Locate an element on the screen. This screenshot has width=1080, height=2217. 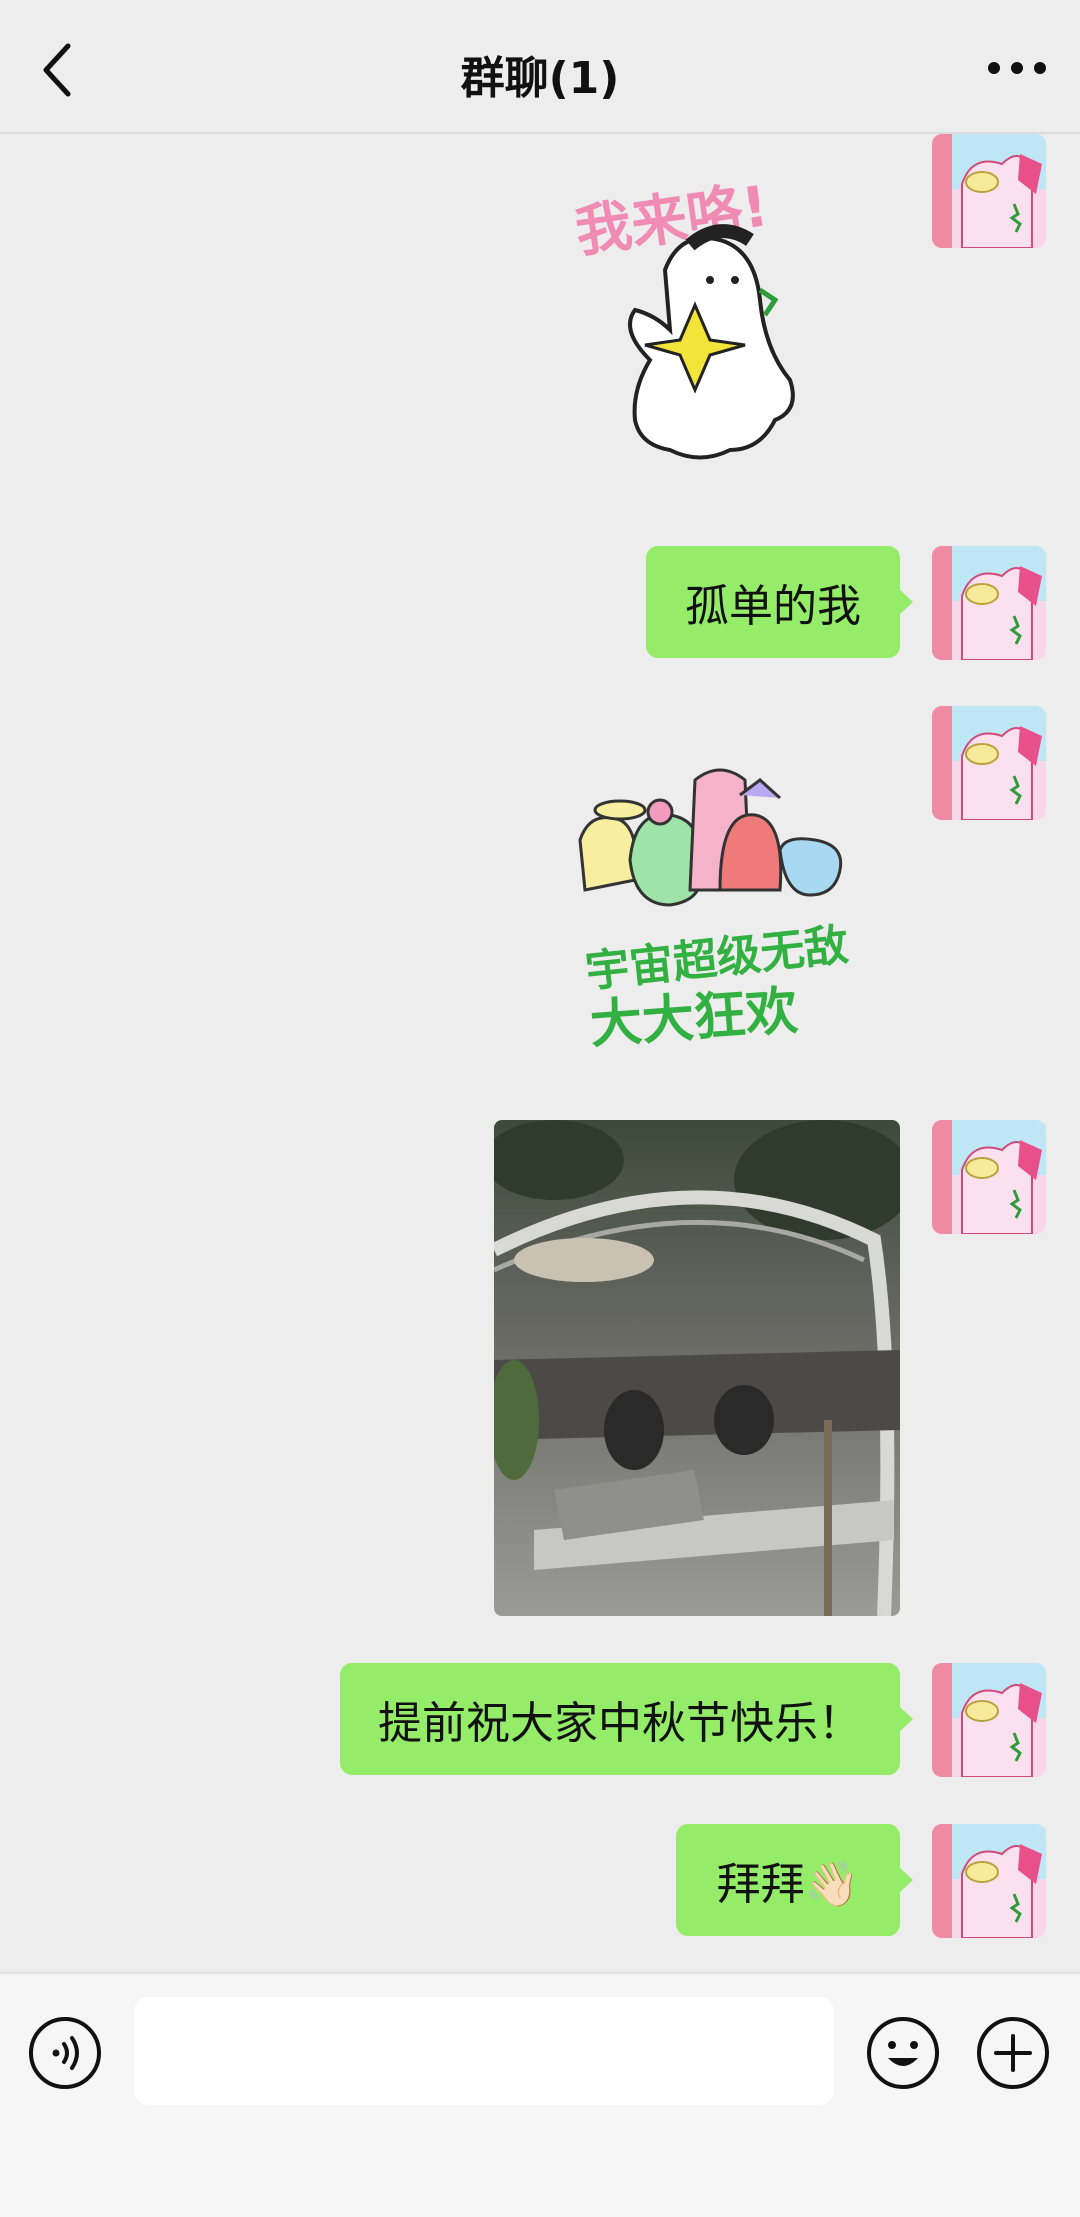
message-text: 孤单的我 is located at coordinates (773, 606).